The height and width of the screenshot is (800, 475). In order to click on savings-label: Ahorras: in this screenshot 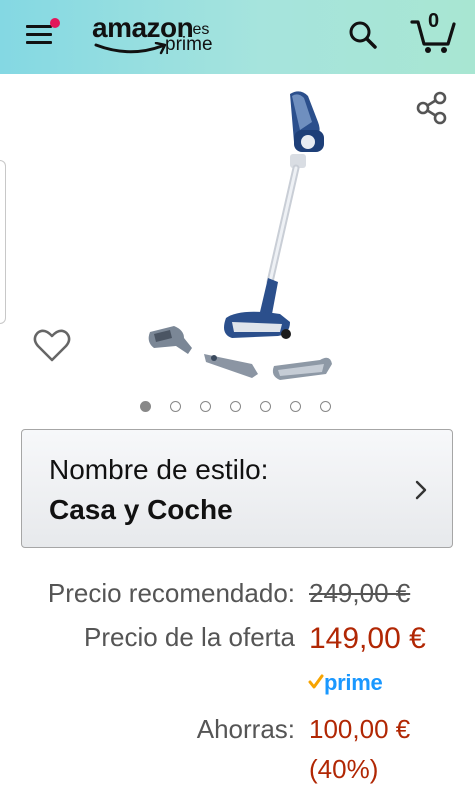, I will do `click(245, 729)`.